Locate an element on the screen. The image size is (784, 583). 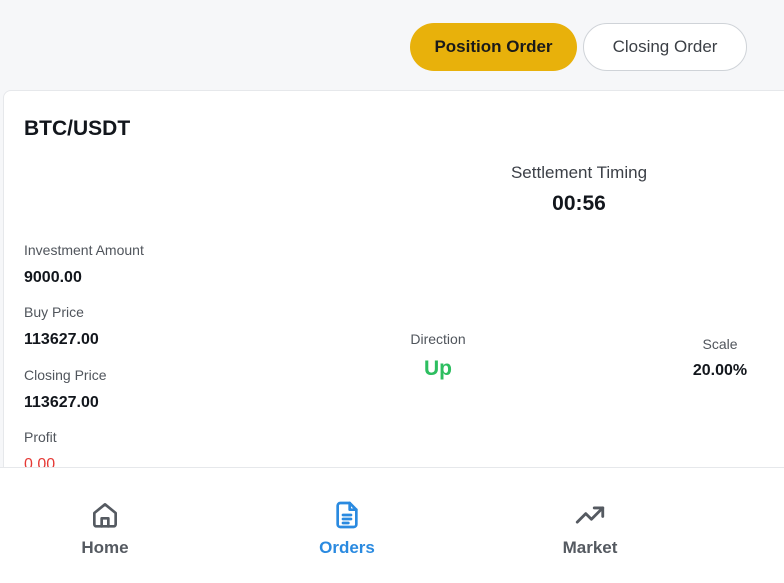
direction-label: Direction is located at coordinates (438, 339).